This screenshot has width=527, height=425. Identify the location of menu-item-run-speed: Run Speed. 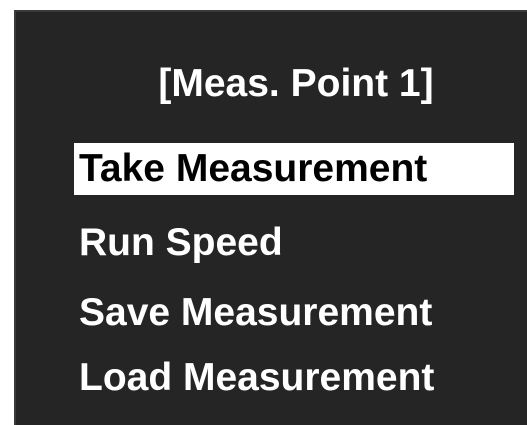
(181, 243).